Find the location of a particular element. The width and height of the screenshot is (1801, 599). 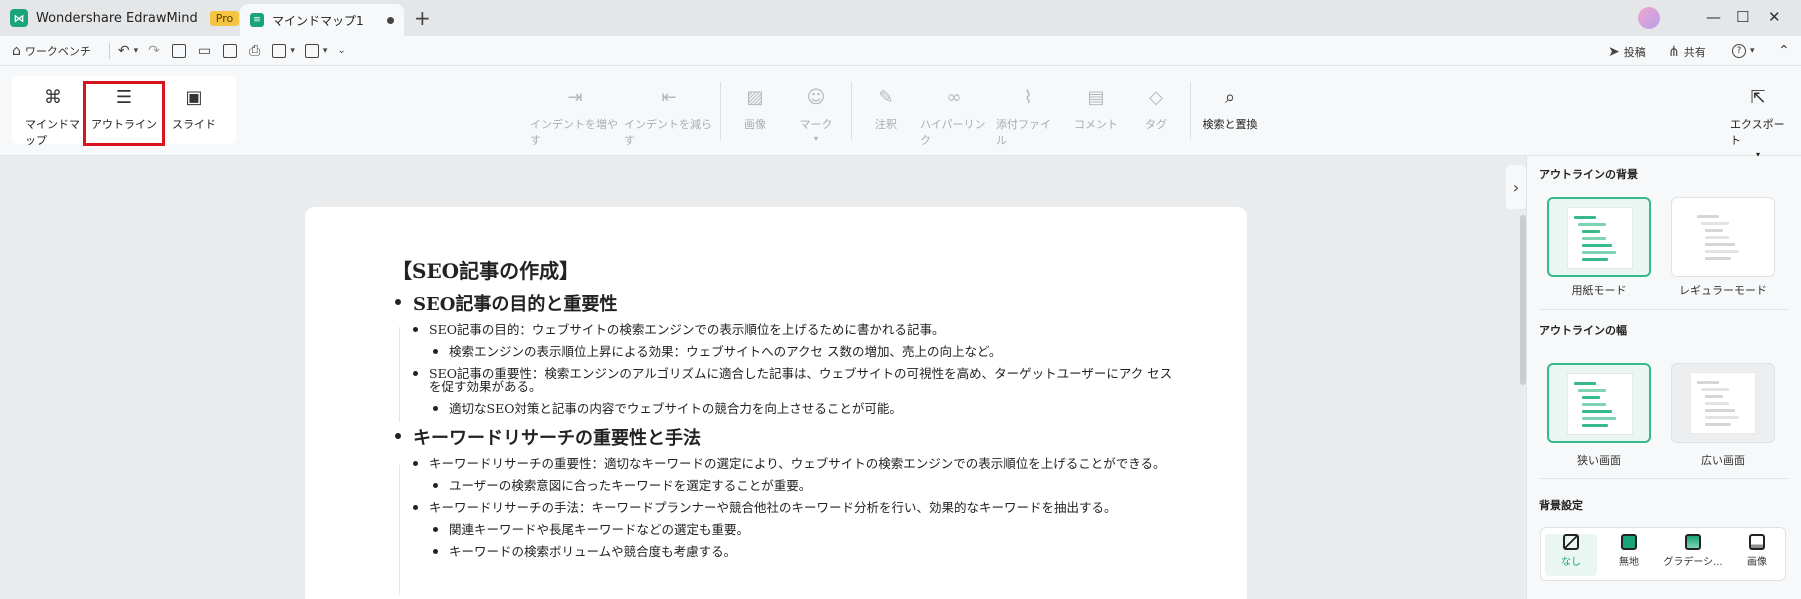

find-replace-label: 検索と置換 is located at coordinates (1230, 124).